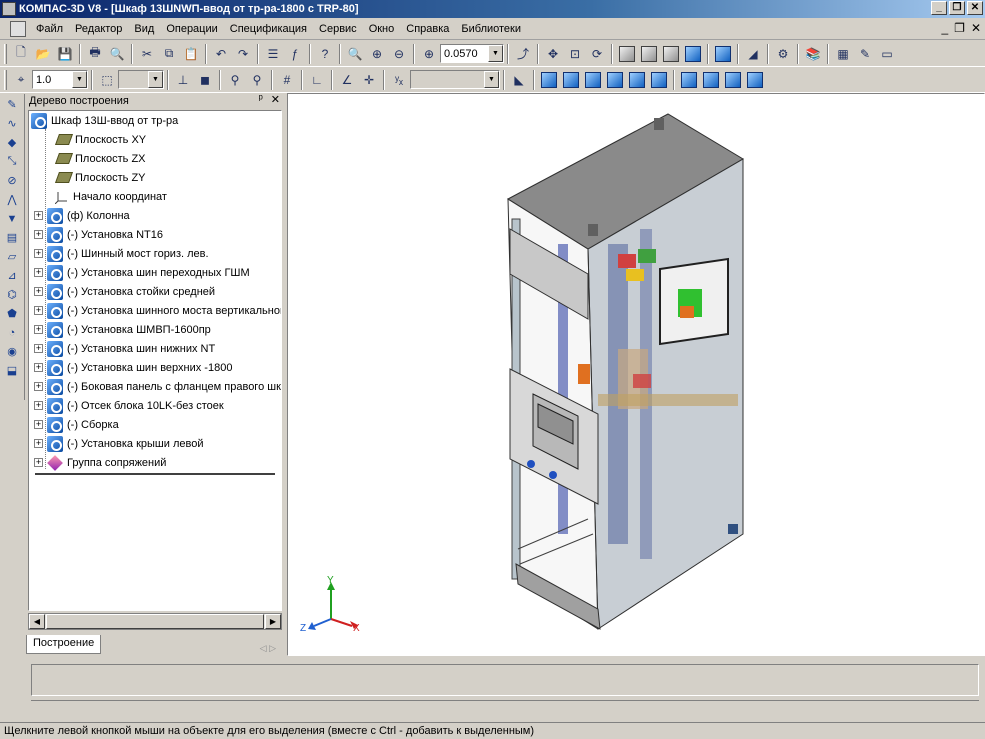 The height and width of the screenshot is (739, 985). I want to click on snap-step-icon: ⌖, so click(21, 80).